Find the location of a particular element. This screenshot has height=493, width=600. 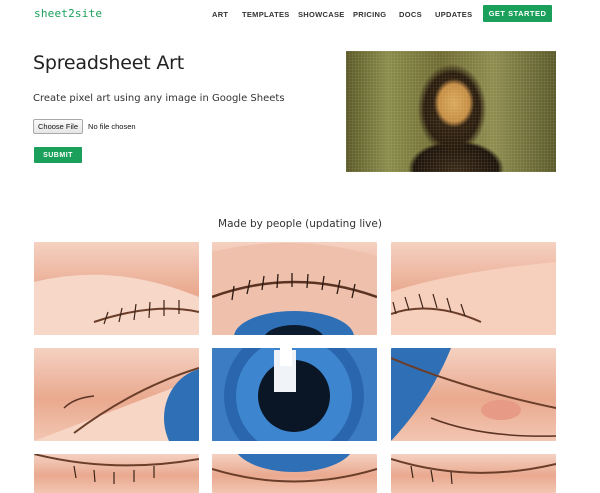

nav-docs: DOCS is located at coordinates (410, 14).